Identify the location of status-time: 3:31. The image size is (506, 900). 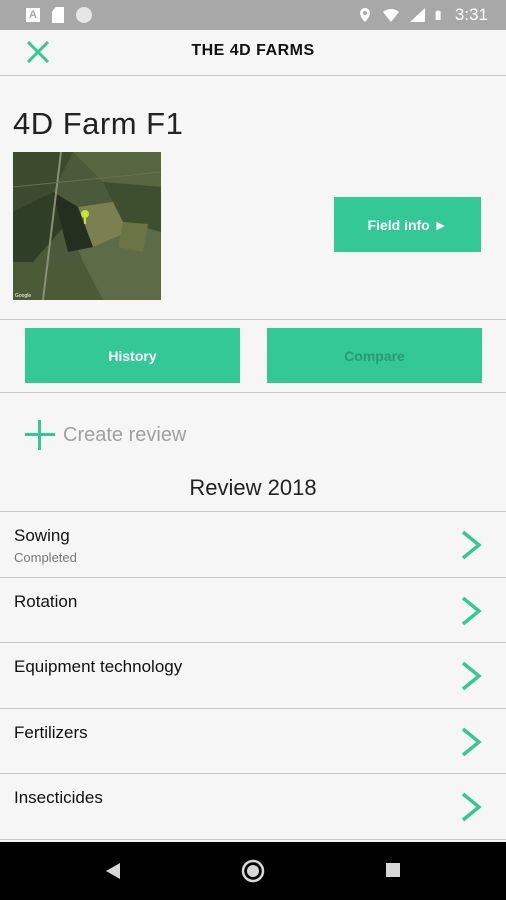
(471, 14).